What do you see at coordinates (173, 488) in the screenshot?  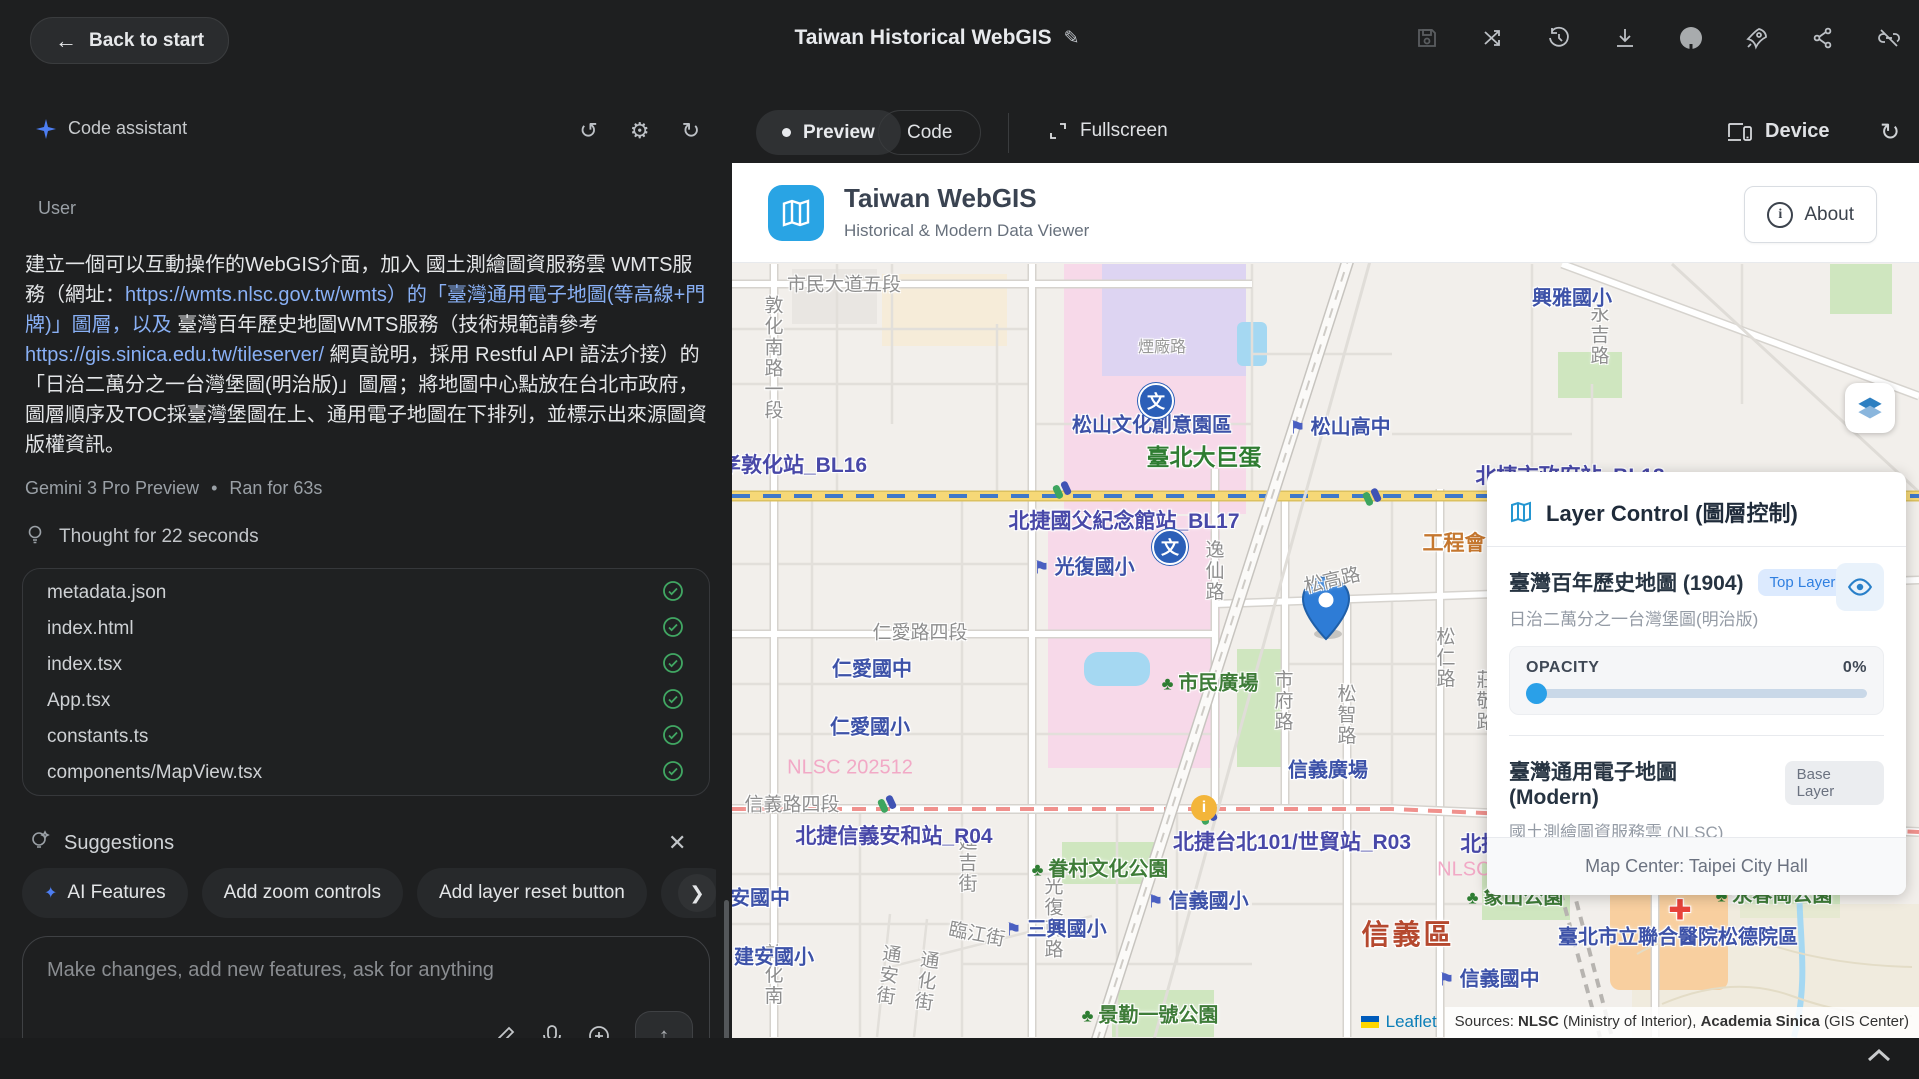 I see `model-run-info: Gemini 3 Pro Preview • Ran for 63s` at bounding box center [173, 488].